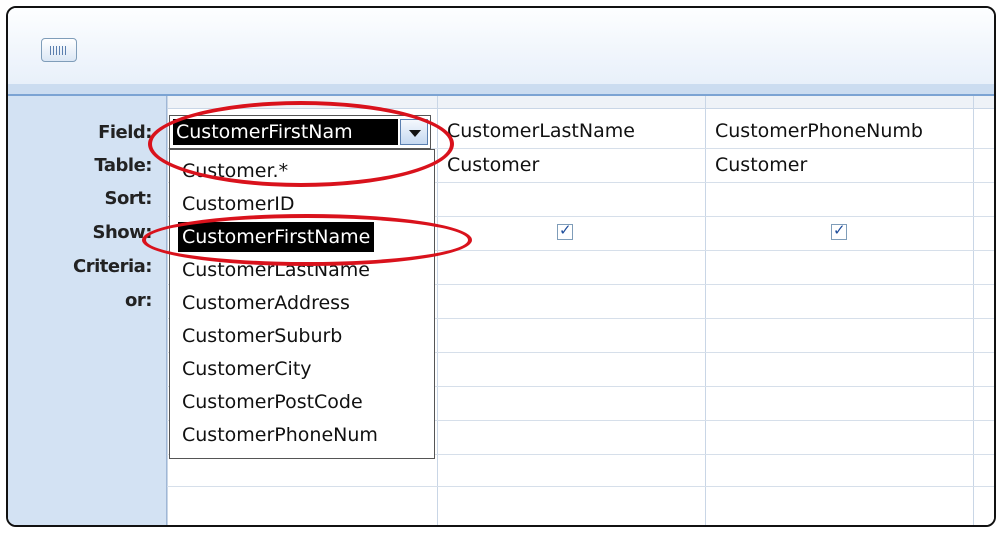 The image size is (1002, 533). I want to click on row-label-or: or:, so click(138, 300).